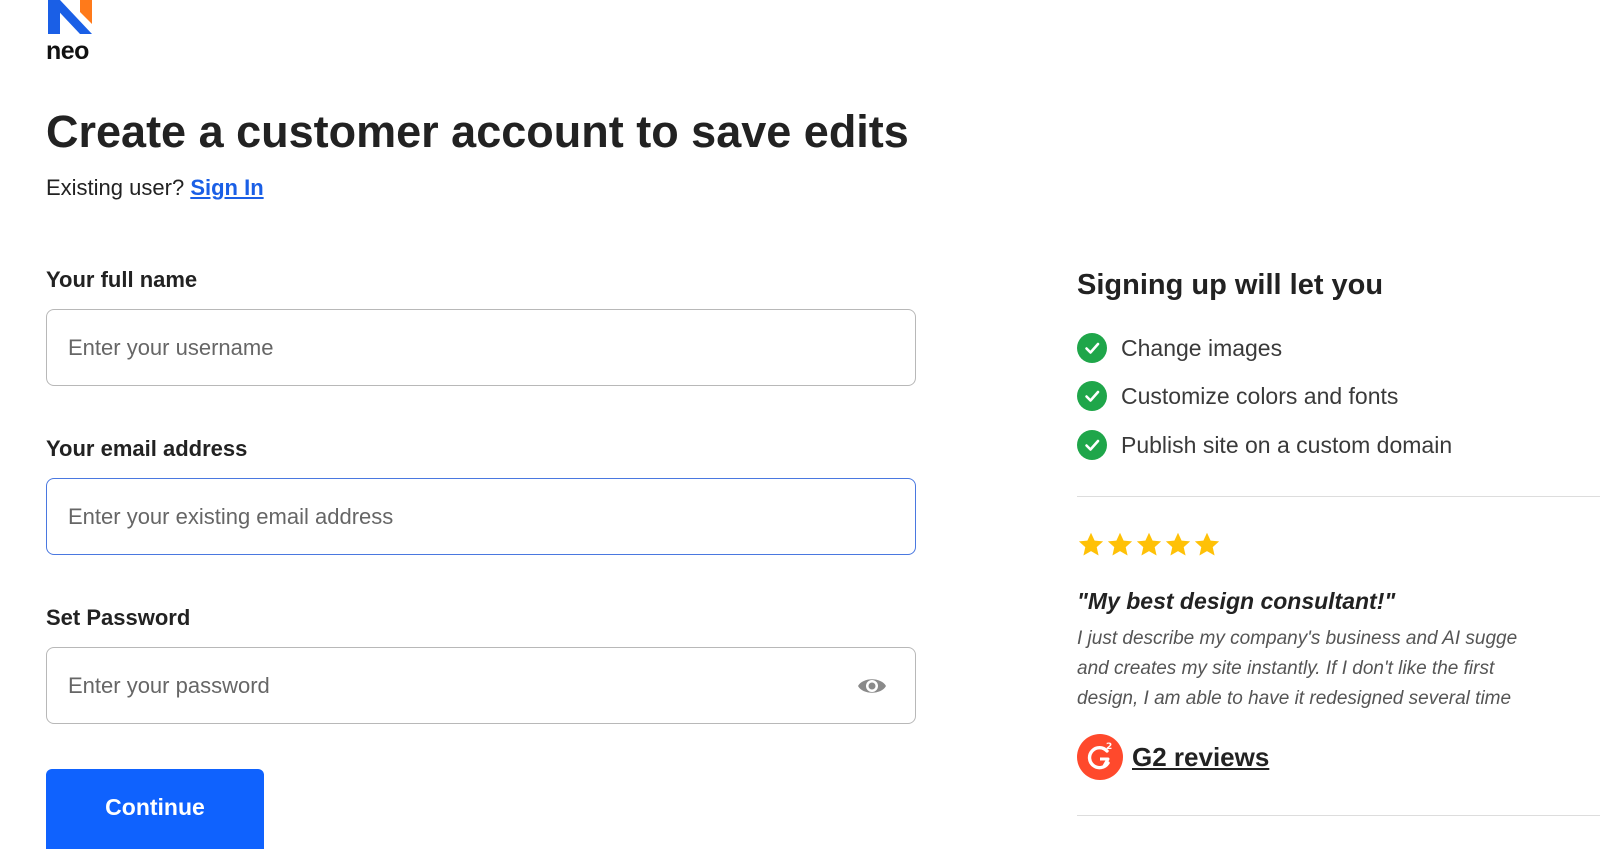 Image resolution: width=1600 pixels, height=861 pixels. What do you see at coordinates (115, 187) in the screenshot?
I see `existing-user-text: Existing user?` at bounding box center [115, 187].